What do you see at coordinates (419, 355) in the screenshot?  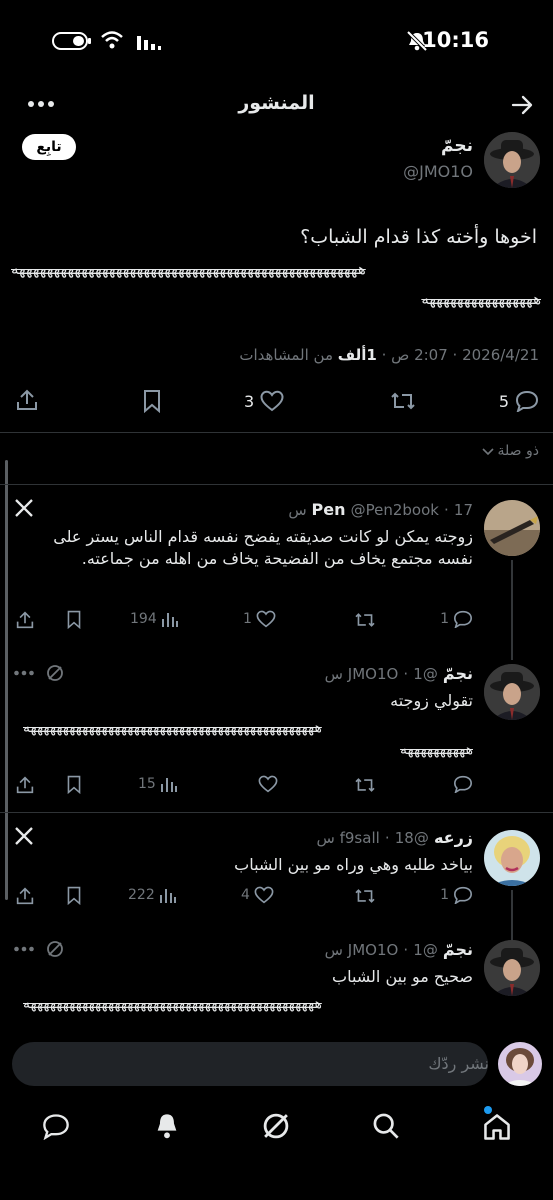 I see `post-time: 2:07 ص` at bounding box center [419, 355].